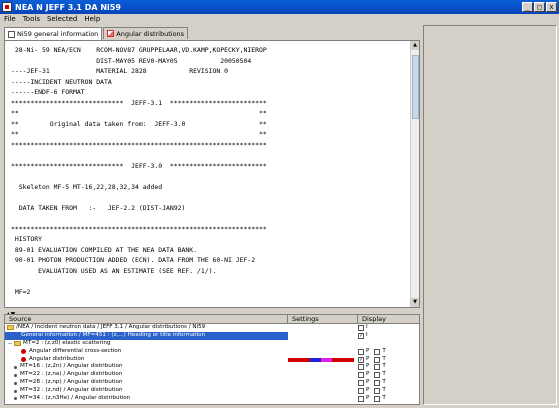  What do you see at coordinates (150, 33) in the screenshot?
I see `tab-label: Angular distributions` at bounding box center [150, 33].